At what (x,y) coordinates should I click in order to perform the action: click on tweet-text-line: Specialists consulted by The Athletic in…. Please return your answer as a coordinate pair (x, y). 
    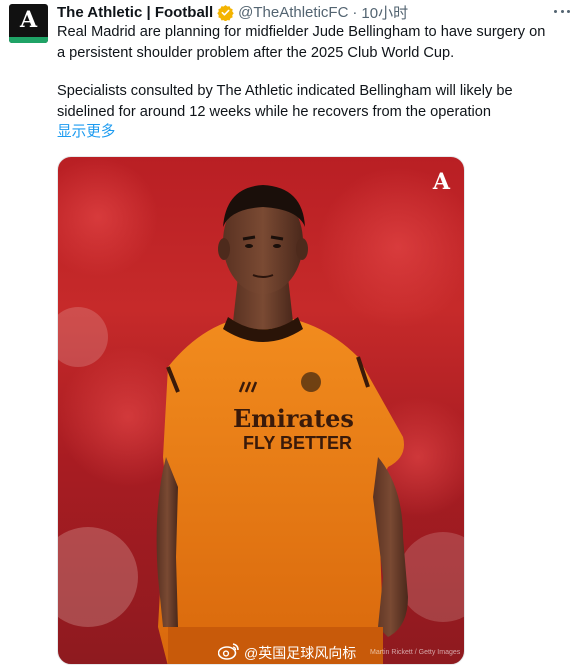
    Looking at the image, I should click on (285, 91).